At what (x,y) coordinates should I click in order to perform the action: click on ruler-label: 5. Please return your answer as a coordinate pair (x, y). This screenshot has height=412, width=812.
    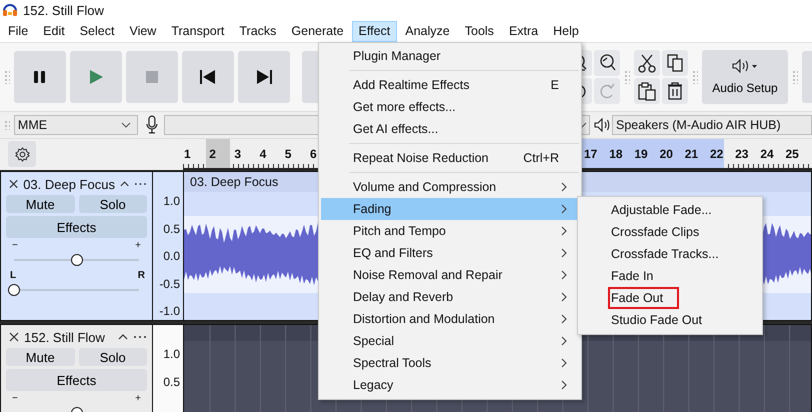
    Looking at the image, I should click on (288, 154).